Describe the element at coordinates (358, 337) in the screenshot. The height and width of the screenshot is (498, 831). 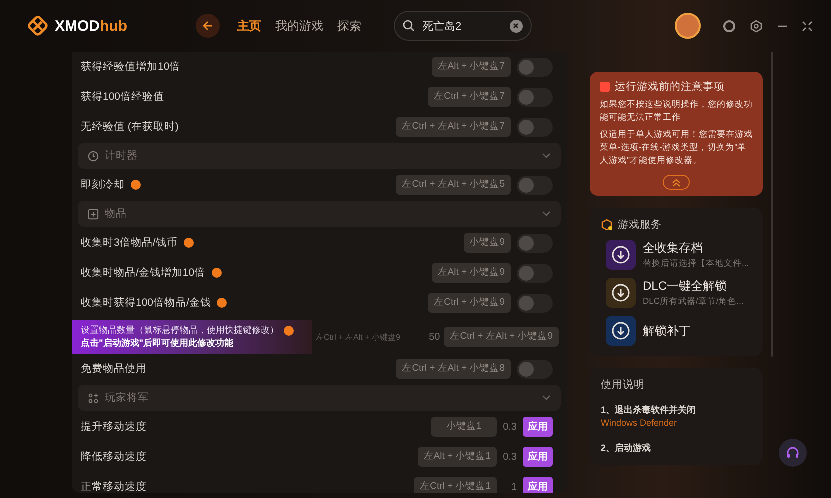
I see `hotkey-text: 左Ctrl + 左Alt + 小键盘9` at that location.